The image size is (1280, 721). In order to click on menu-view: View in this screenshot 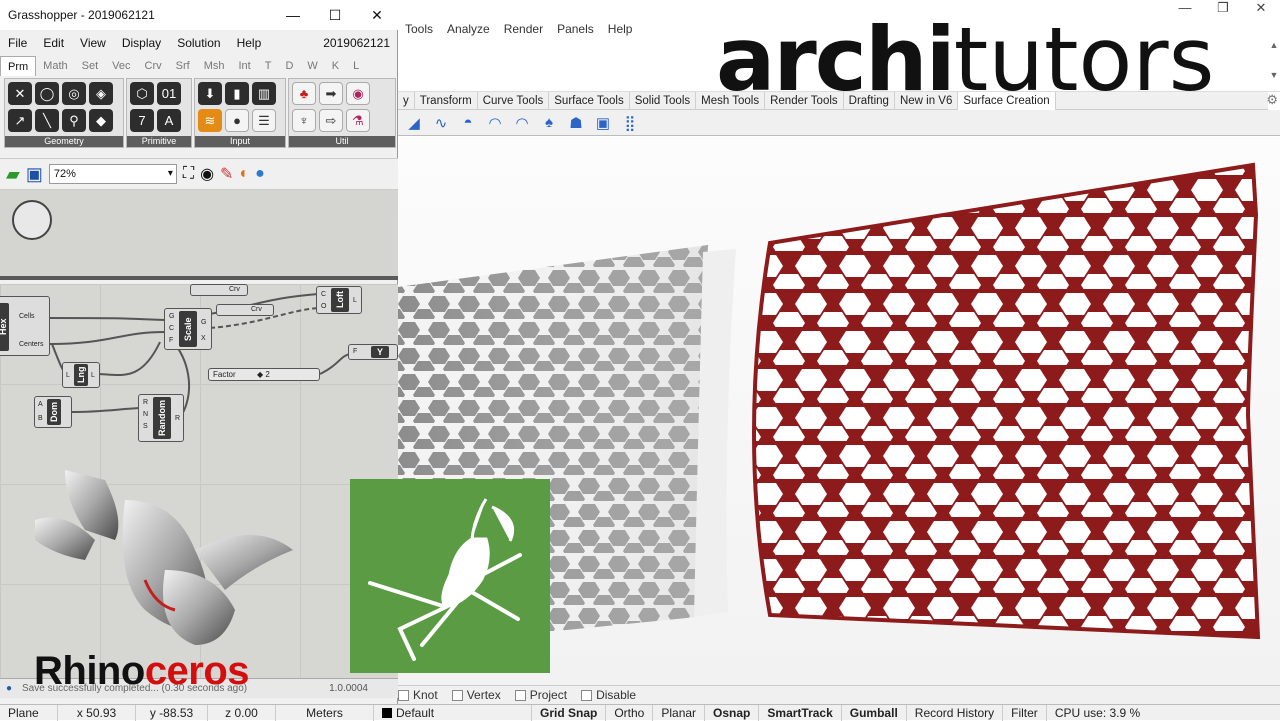, I will do `click(93, 43)`.